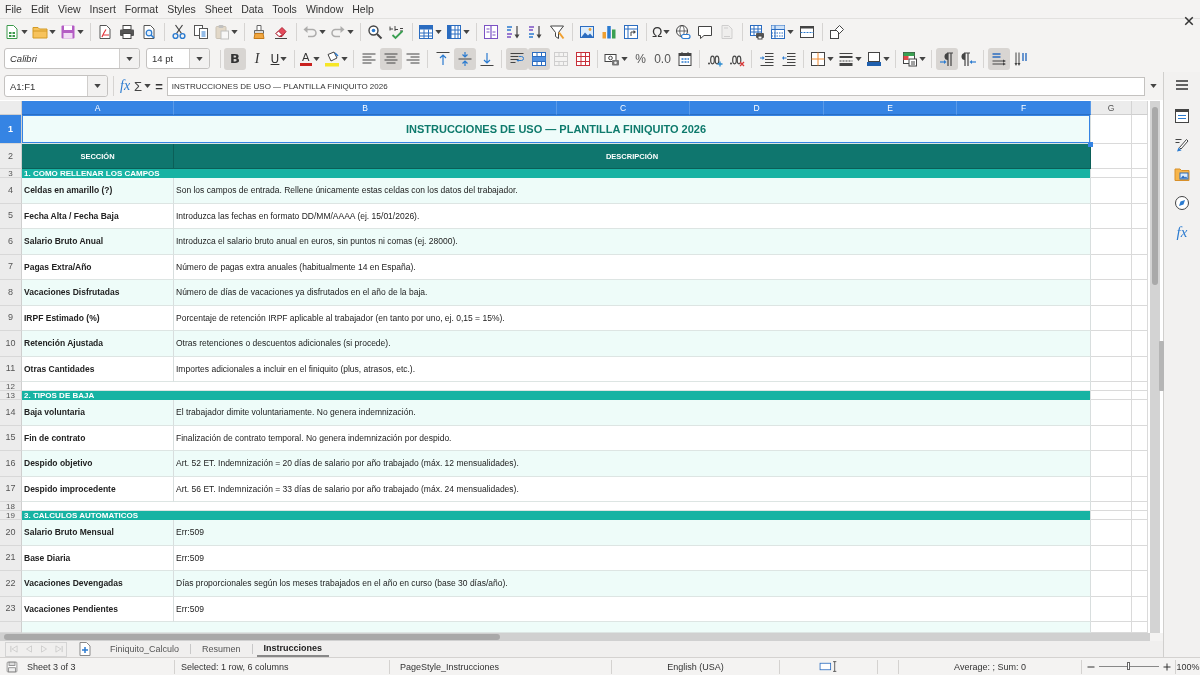 The height and width of the screenshot is (675, 1200). Describe the element at coordinates (284, 9) in the screenshot. I see `menu-item: Tools` at that location.